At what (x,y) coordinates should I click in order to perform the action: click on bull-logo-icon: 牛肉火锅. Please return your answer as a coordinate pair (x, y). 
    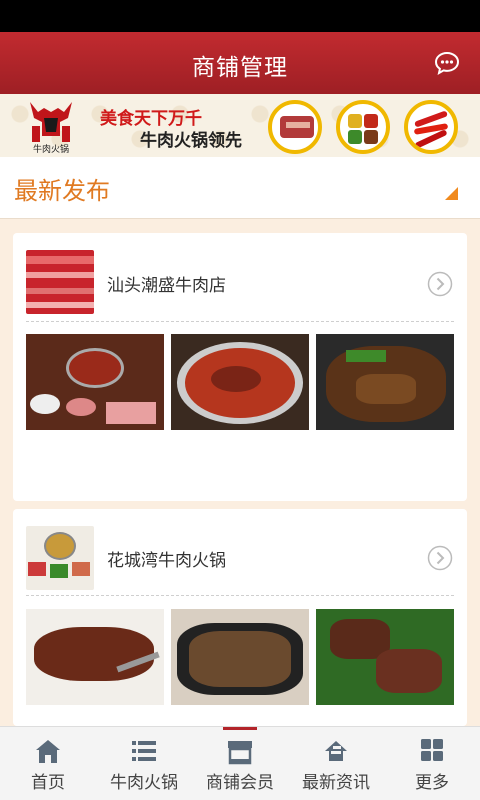
    Looking at the image, I should click on (51, 128).